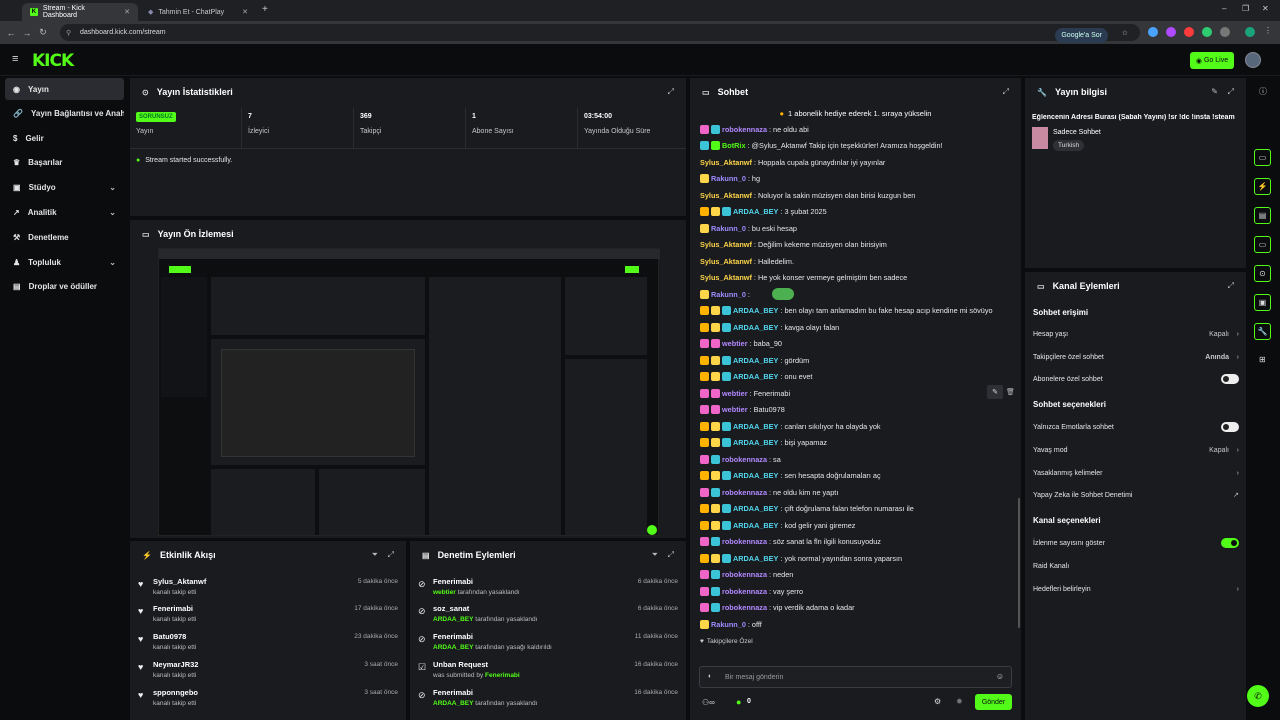 The image size is (1280, 720). What do you see at coordinates (179, 581) in the screenshot?
I see `activity-user: Sylus_Aktanwf` at bounding box center [179, 581].